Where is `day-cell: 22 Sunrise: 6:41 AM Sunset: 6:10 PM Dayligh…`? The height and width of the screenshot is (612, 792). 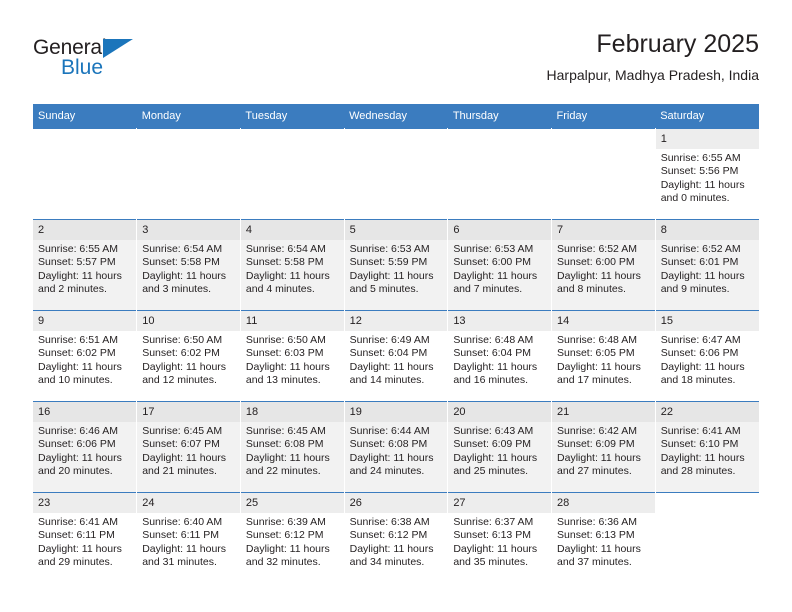 day-cell: 22 Sunrise: 6:41 AM Sunset: 6:10 PM Dayligh… is located at coordinates (707, 447).